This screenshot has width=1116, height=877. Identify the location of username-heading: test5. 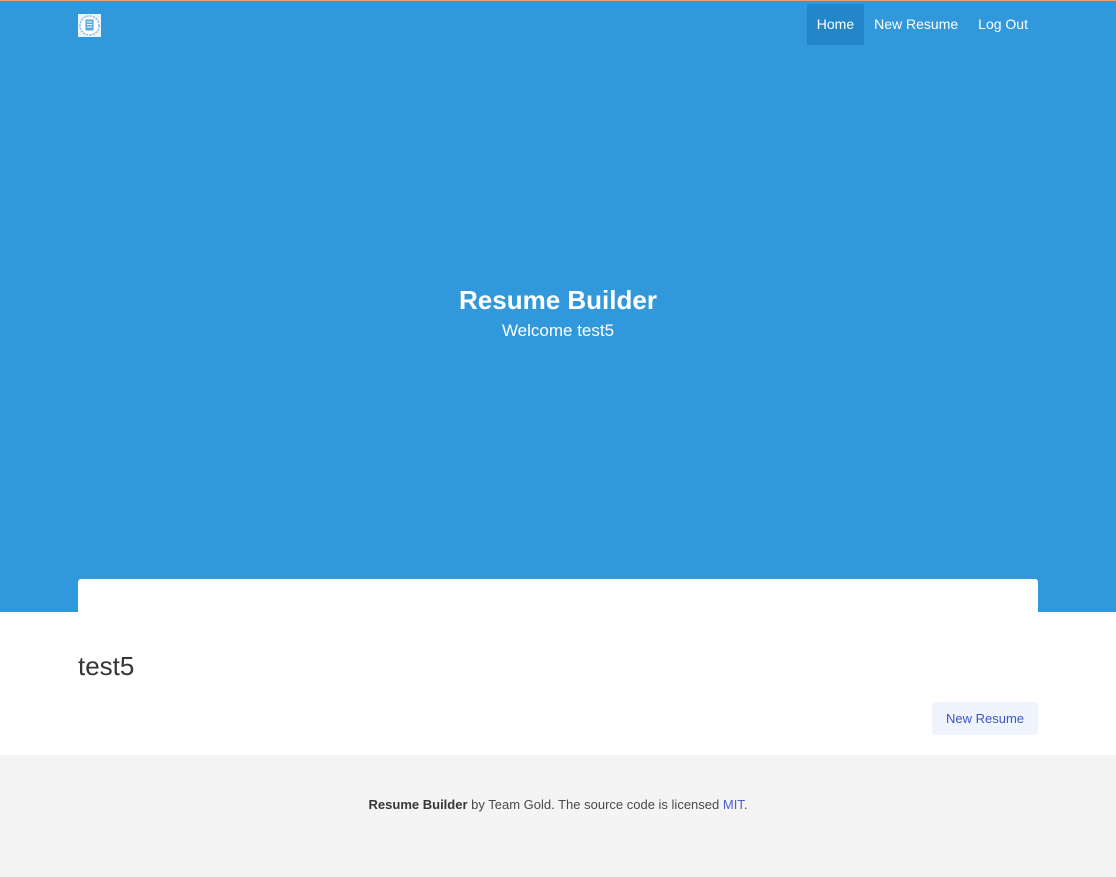
(106, 666).